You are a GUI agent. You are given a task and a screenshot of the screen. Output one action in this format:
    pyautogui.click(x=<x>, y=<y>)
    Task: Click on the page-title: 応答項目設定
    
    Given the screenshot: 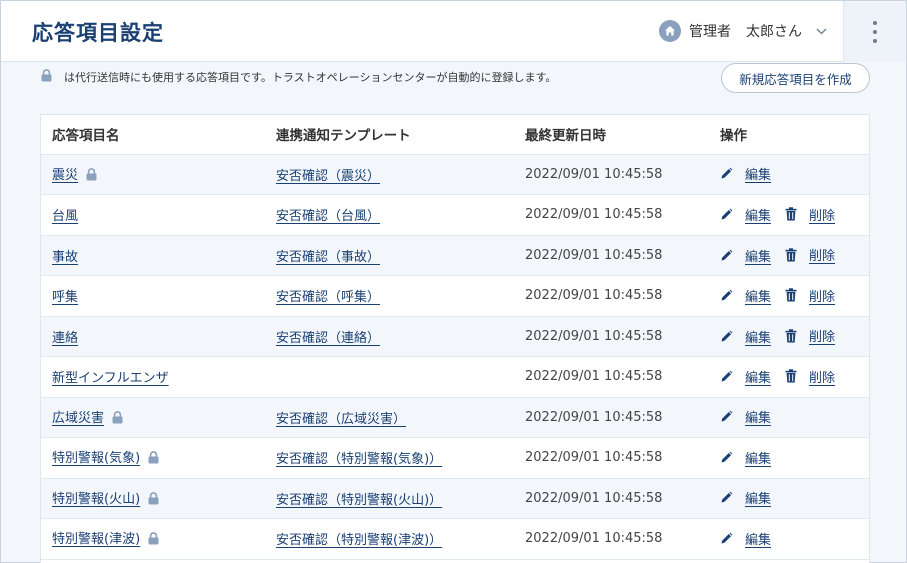 What is the action you would take?
    pyautogui.click(x=98, y=33)
    